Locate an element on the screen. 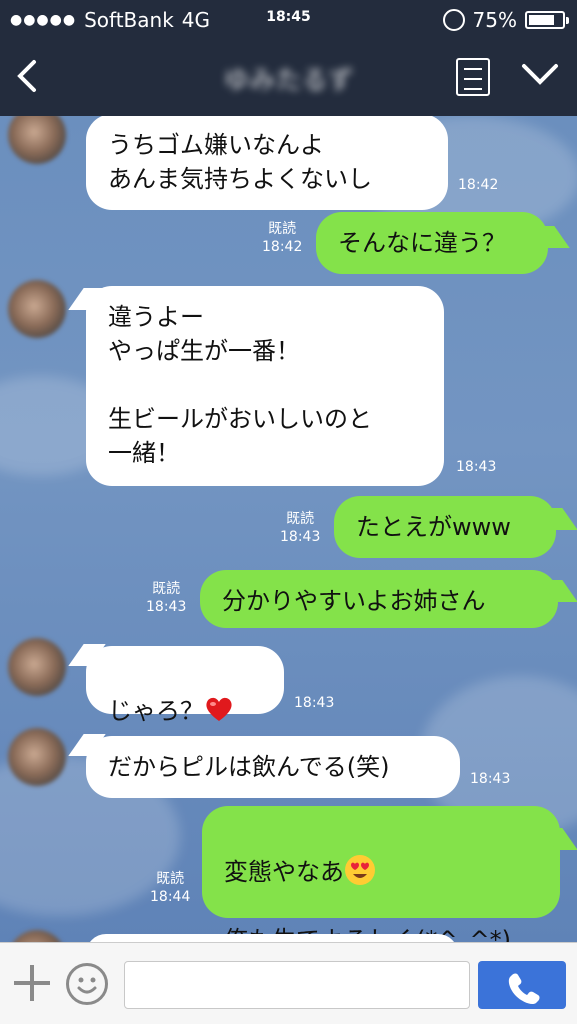 The width and height of the screenshot is (577, 1024). message-read-time: 既読 18:42 is located at coordinates (282, 238).